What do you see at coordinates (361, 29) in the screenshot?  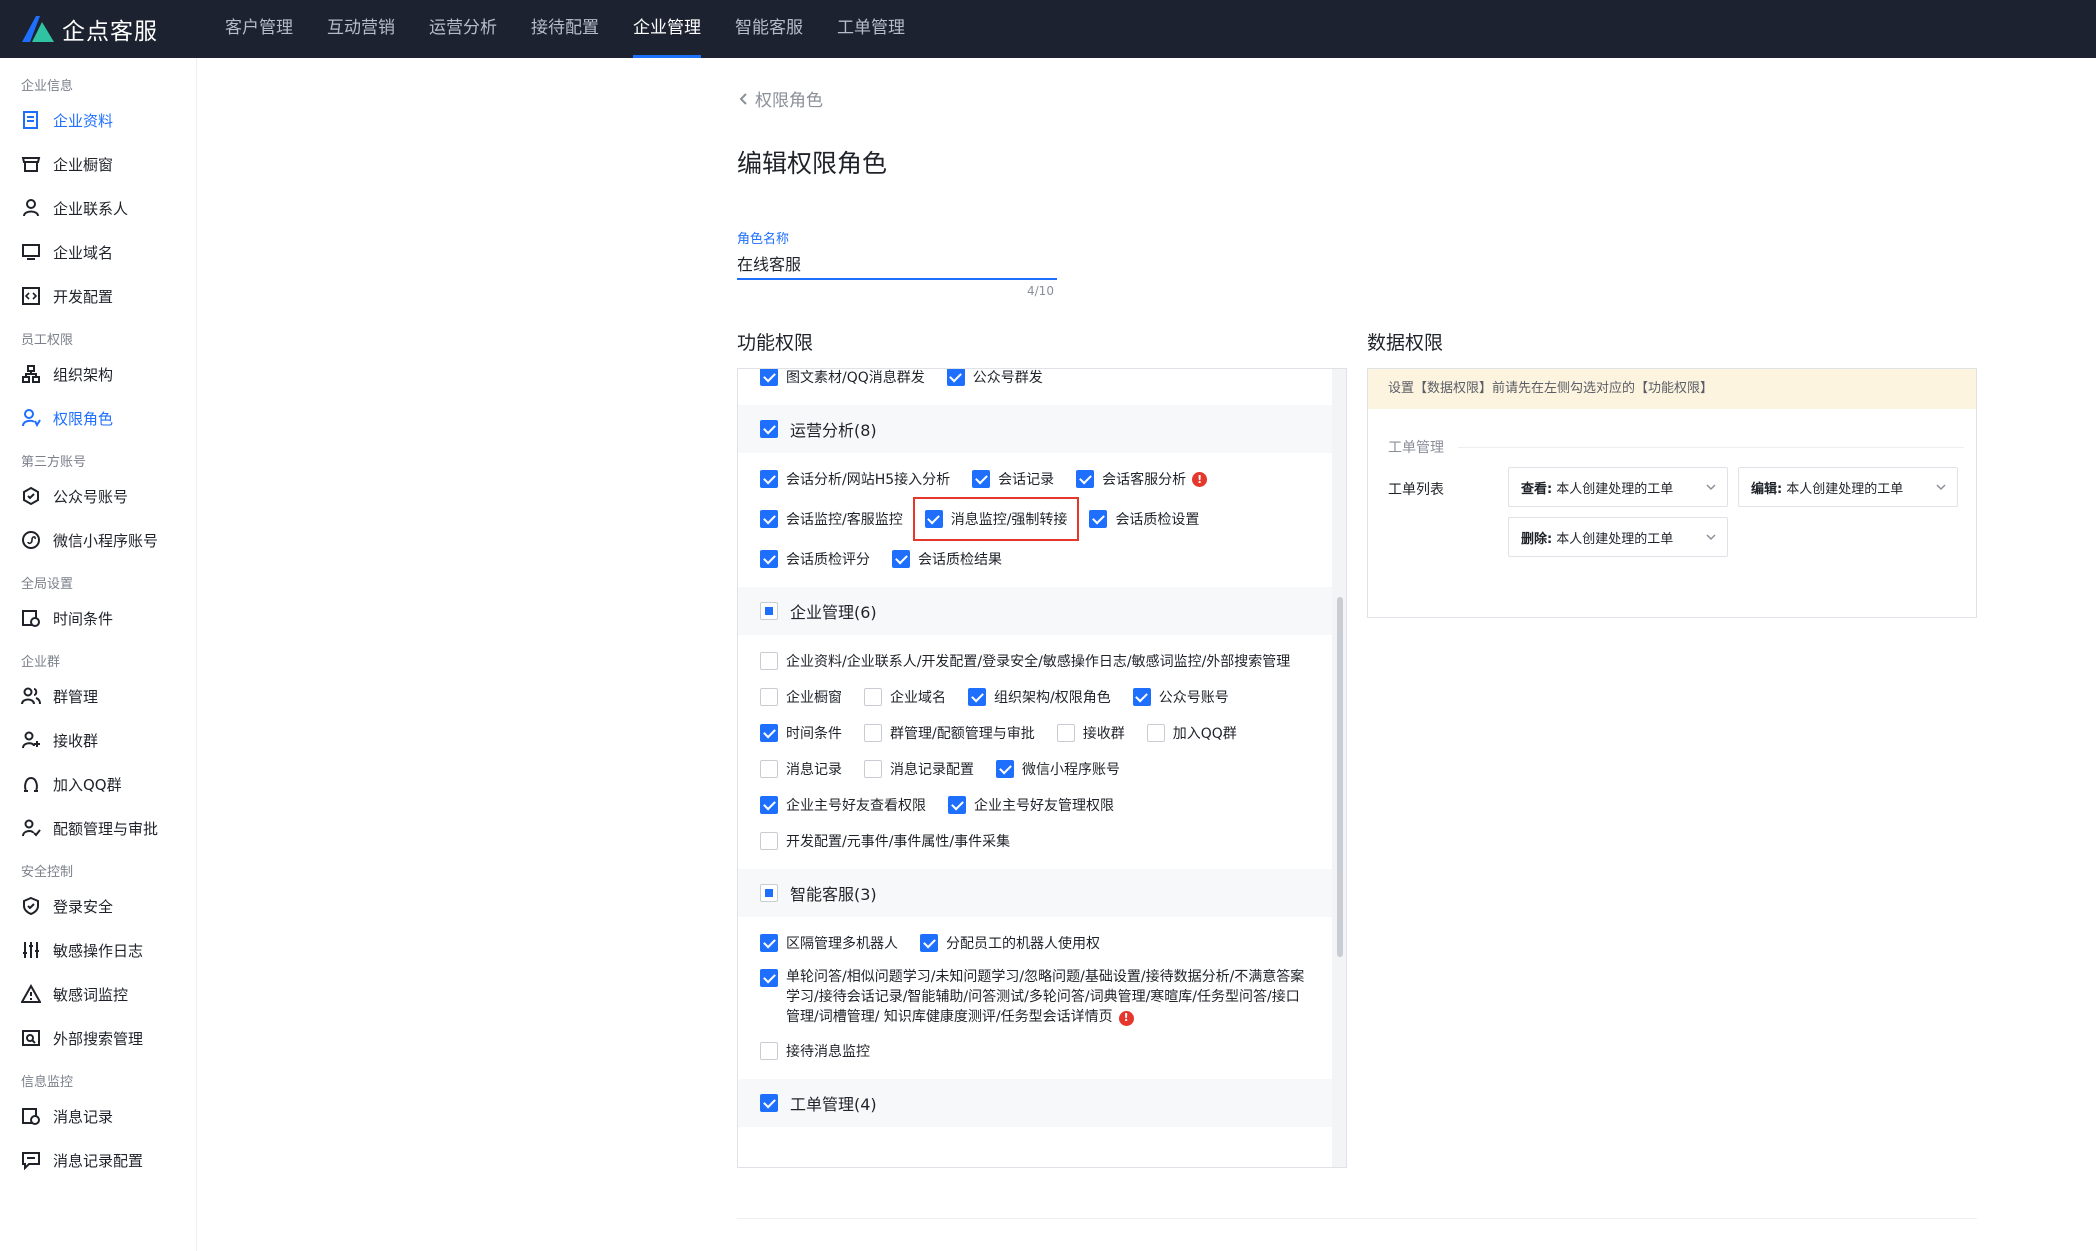 I see `nav-marketing: 互动营销` at bounding box center [361, 29].